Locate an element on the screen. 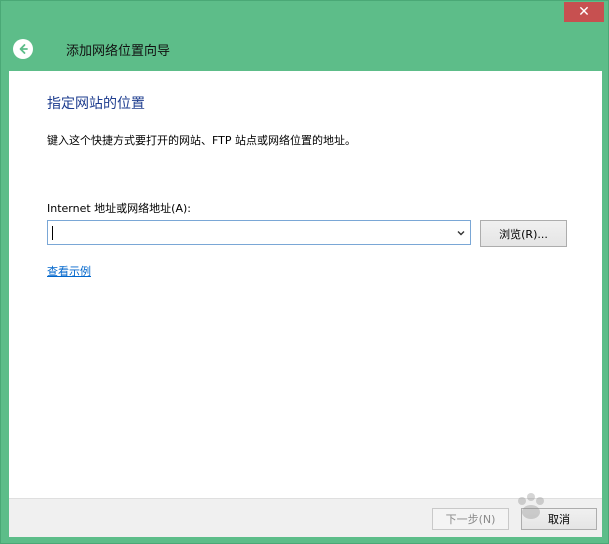 Image resolution: width=609 pixels, height=544 pixels. page-description: 键入这个快捷方式要打开的网站、FTP 站点或网络位置的地址。 is located at coordinates (201, 140).